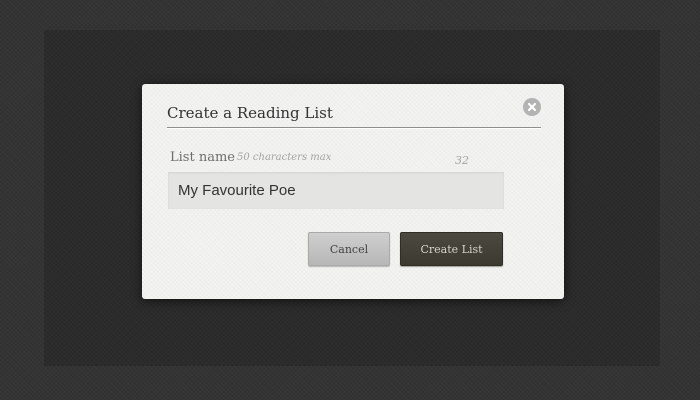 Image resolution: width=700 pixels, height=400 pixels. I want to click on dialog-title: Create a Reading List, so click(250, 113).